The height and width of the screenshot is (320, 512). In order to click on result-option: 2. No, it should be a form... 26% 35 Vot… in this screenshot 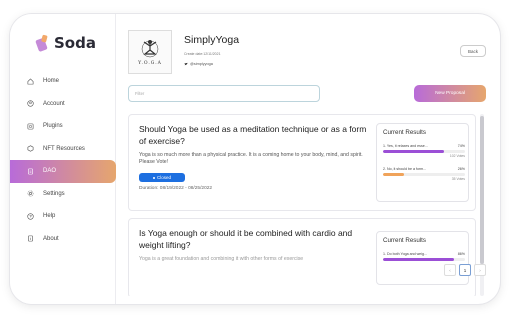, I will do `click(424, 174)`.